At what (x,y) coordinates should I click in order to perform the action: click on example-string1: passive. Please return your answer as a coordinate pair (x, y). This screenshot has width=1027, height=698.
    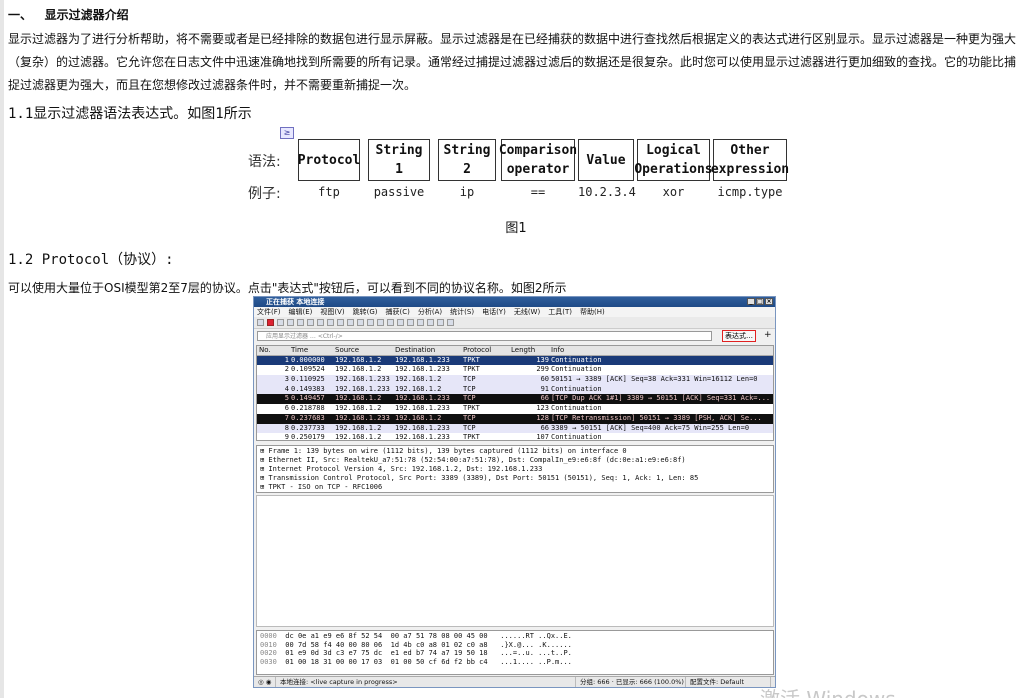
    Looking at the image, I should click on (399, 192).